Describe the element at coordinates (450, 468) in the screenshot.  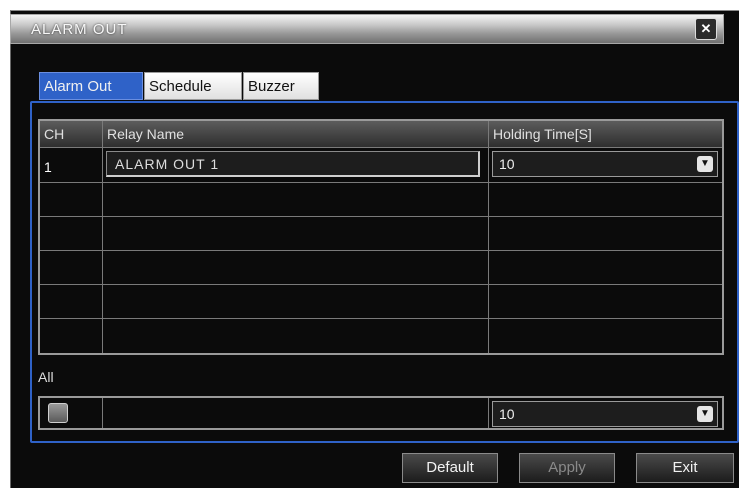
I see `default-button: Default` at that location.